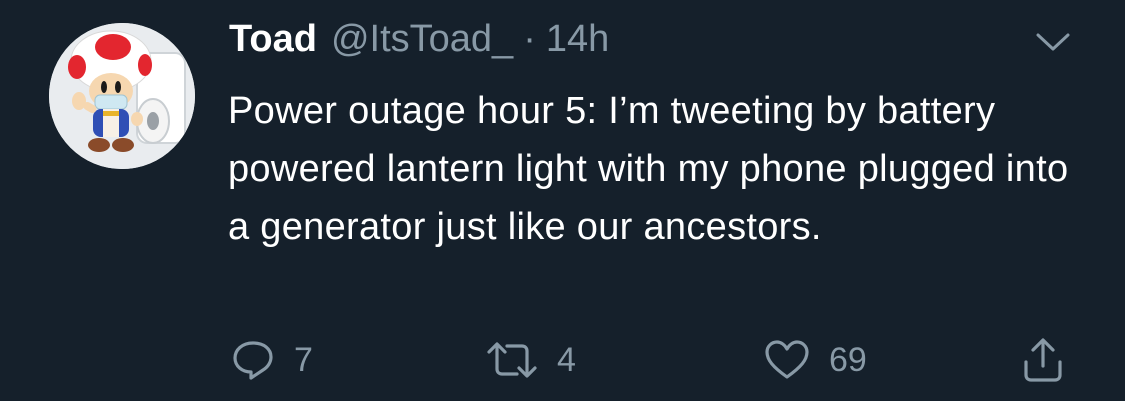  Describe the element at coordinates (273, 39) in the screenshot. I see `display-name: Toad` at that location.